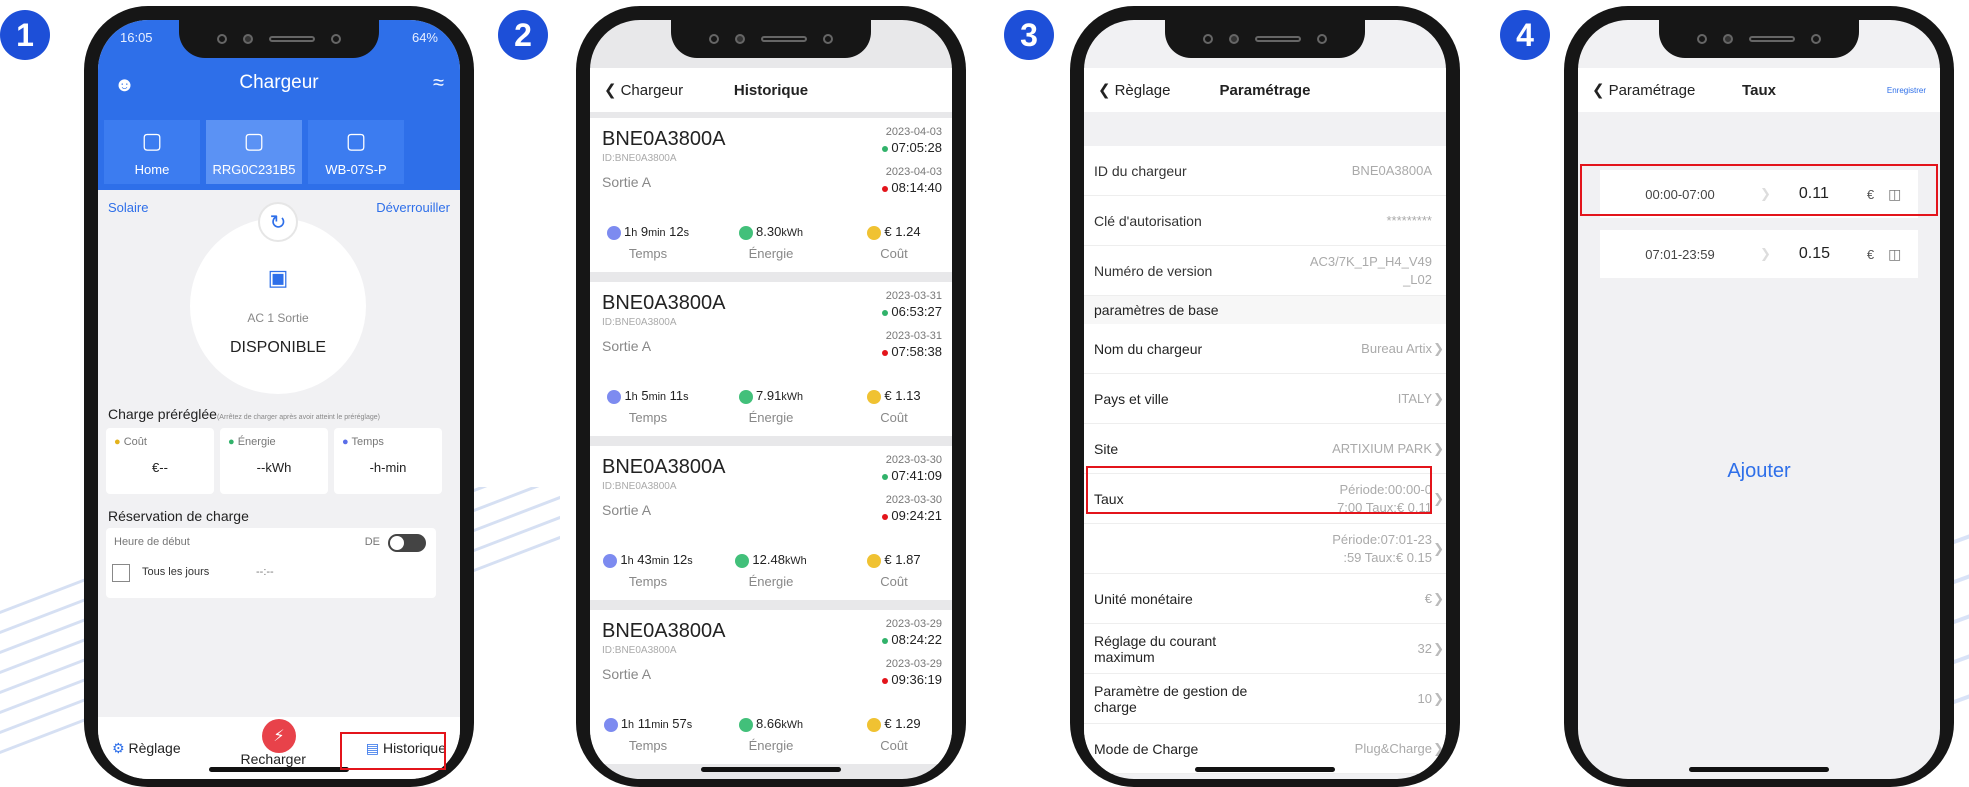 The image size is (1969, 787). I want to click on preset-energy-card: ● Énergie --kWh, so click(274, 461).